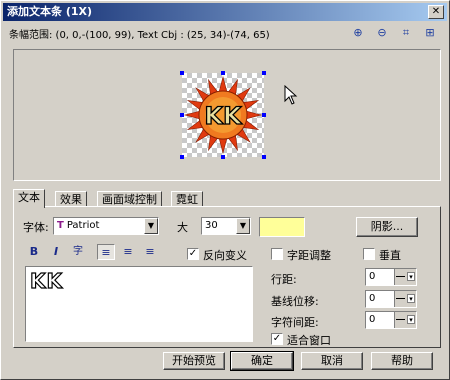 Image resolution: width=450 pixels, height=380 pixels. What do you see at coordinates (405, 320) in the screenshot?
I see `char-spacing-slider-icon: ▾` at bounding box center [405, 320].